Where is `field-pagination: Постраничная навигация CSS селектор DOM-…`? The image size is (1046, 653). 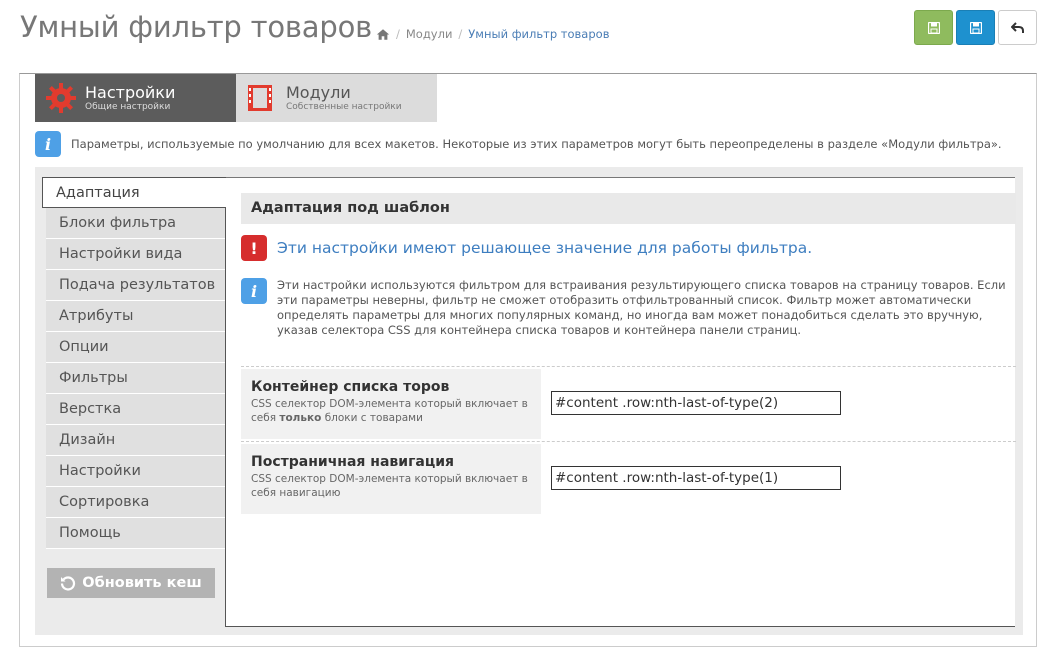 field-pagination: Постраничная навигация CSS селектор DOM-… is located at coordinates (391, 479).